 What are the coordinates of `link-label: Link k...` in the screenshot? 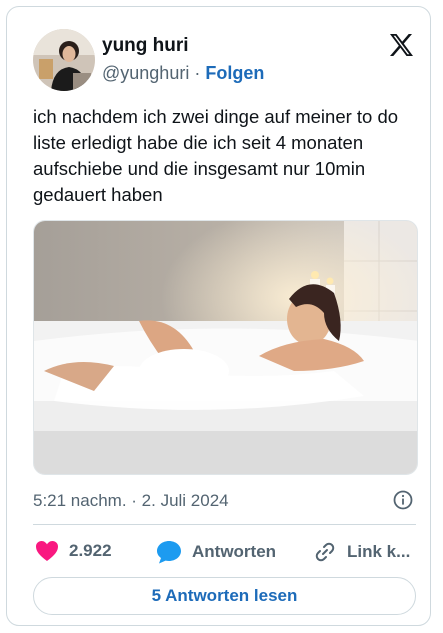 It's located at (379, 551).